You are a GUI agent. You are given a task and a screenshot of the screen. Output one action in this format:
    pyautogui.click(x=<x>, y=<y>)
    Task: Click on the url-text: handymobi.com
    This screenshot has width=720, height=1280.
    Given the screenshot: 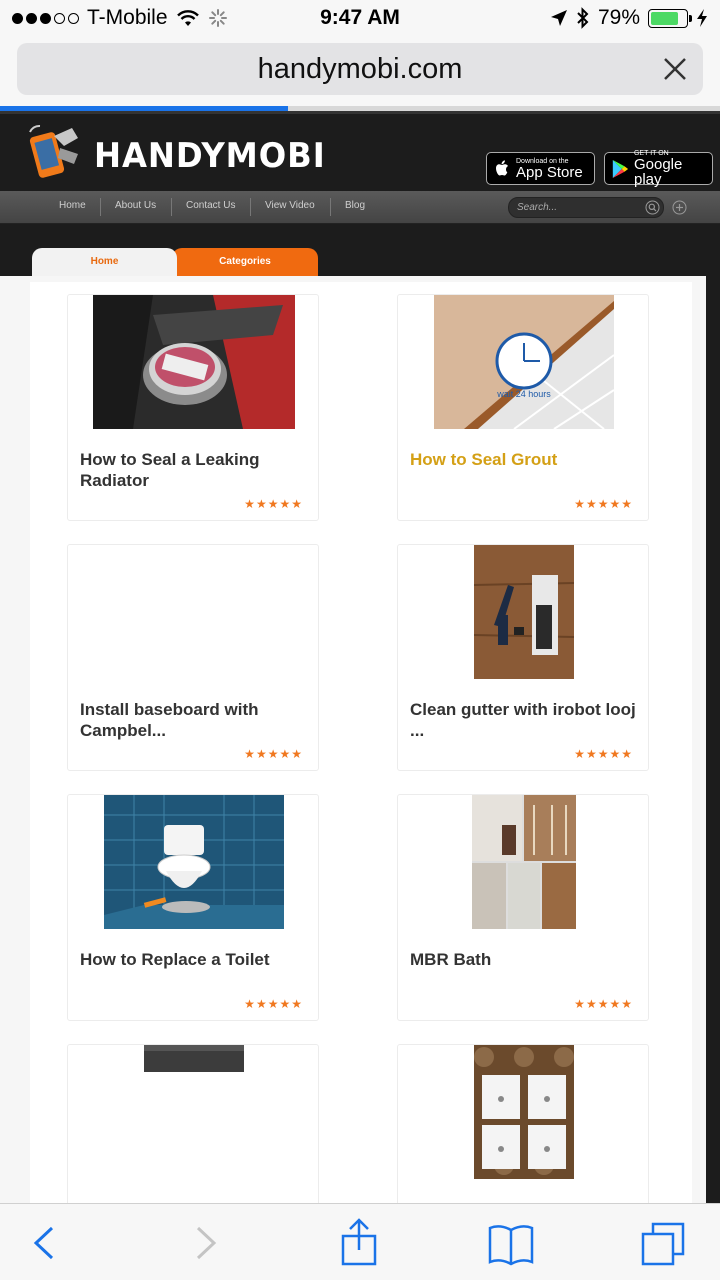 What is the action you would take?
    pyautogui.click(x=360, y=69)
    